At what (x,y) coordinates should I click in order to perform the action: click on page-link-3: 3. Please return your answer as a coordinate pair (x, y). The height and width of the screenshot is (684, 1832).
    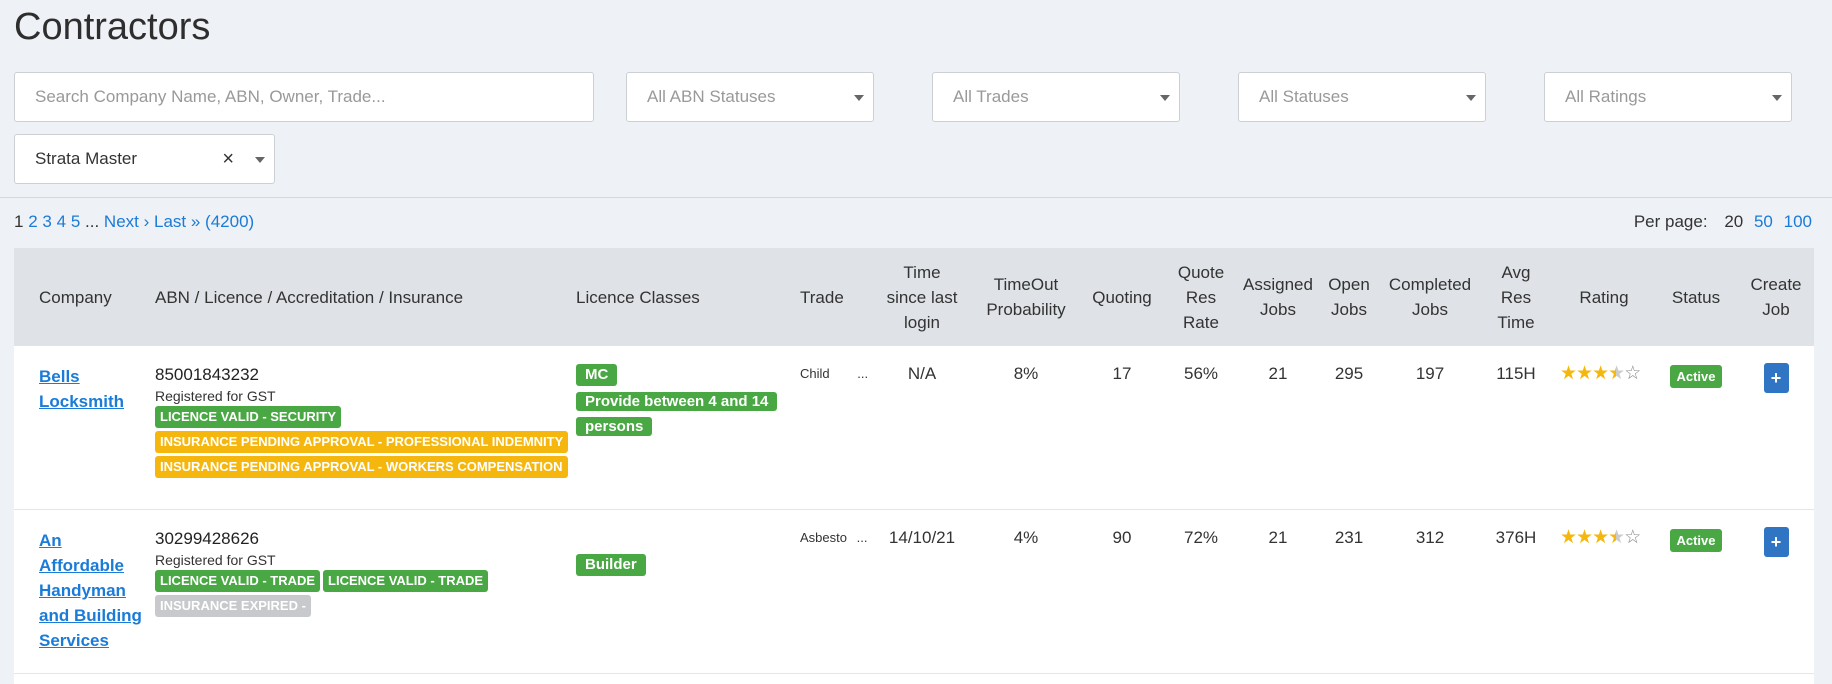
    Looking at the image, I should click on (46, 221).